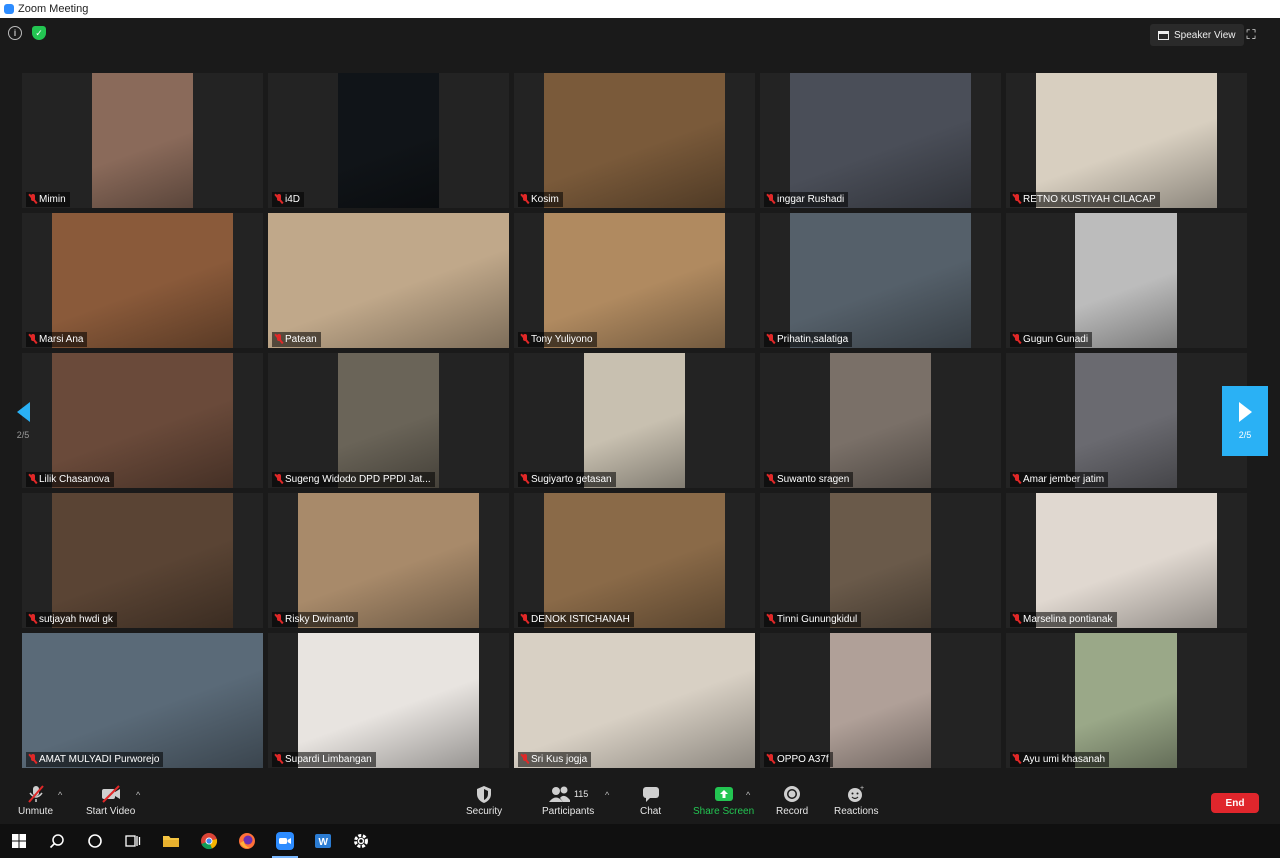  Describe the element at coordinates (111, 811) in the screenshot. I see `start-video-label: Start Video` at that location.